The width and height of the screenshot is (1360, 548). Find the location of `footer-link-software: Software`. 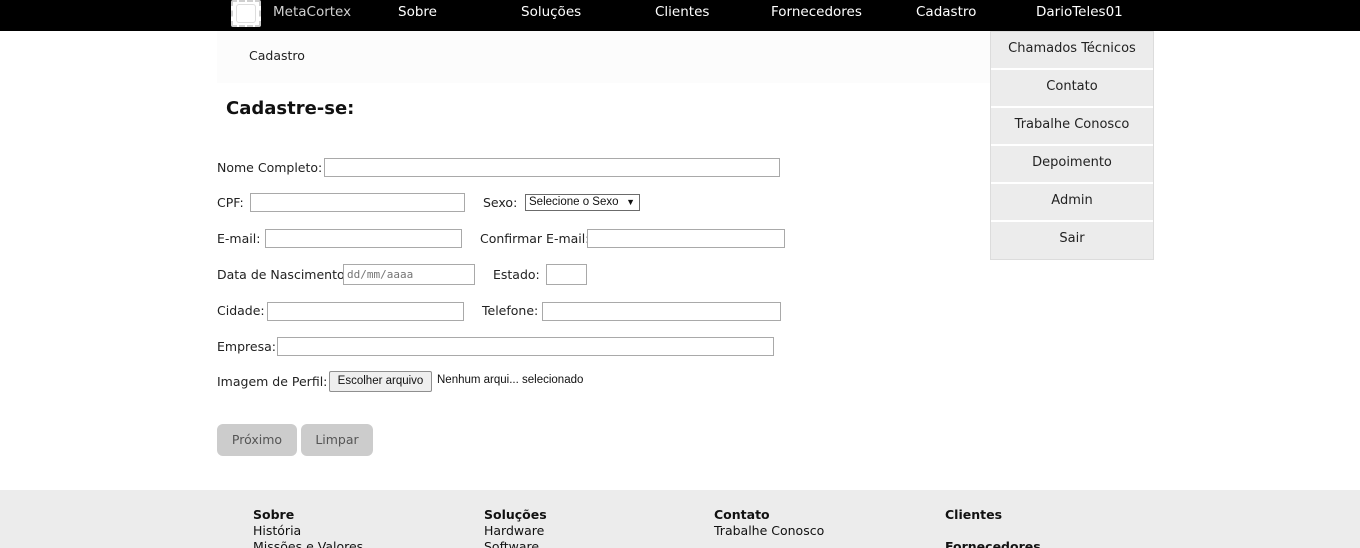

footer-link-software: Software is located at coordinates (515, 543).